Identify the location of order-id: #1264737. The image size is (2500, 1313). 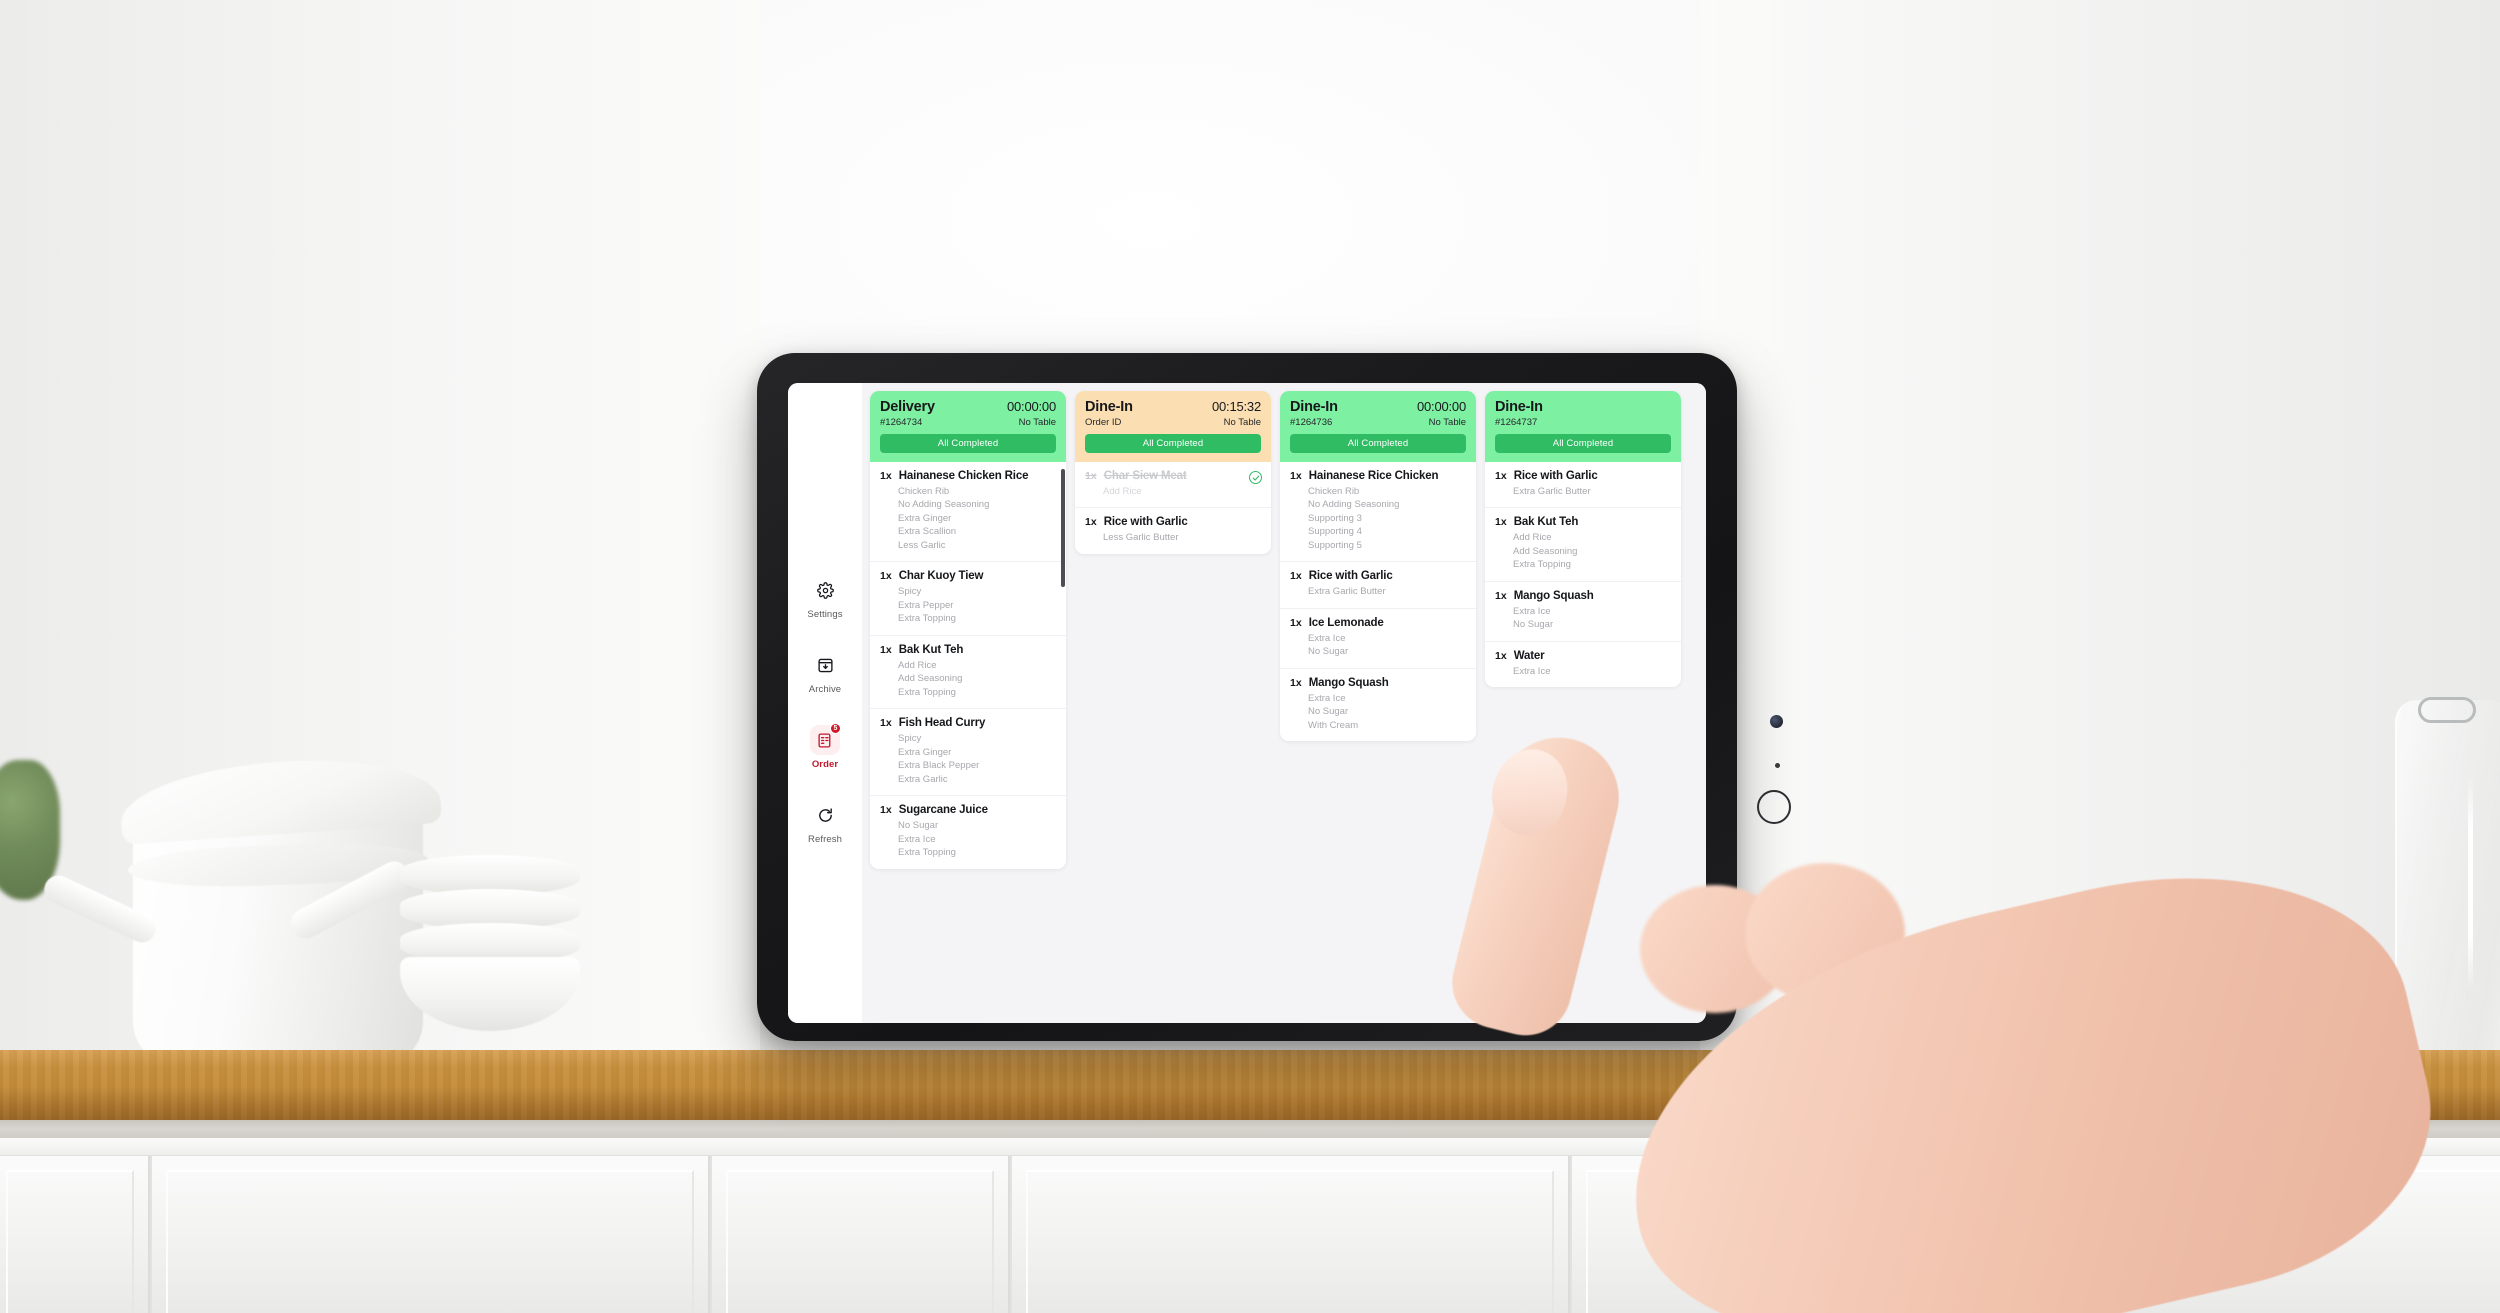
(1516, 422).